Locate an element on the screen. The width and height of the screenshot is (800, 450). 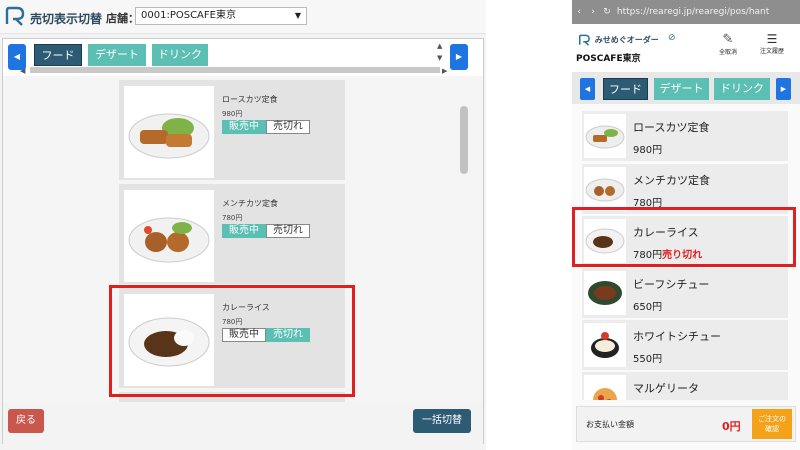
prev-category-button: ◀ is located at coordinates (587, 89).